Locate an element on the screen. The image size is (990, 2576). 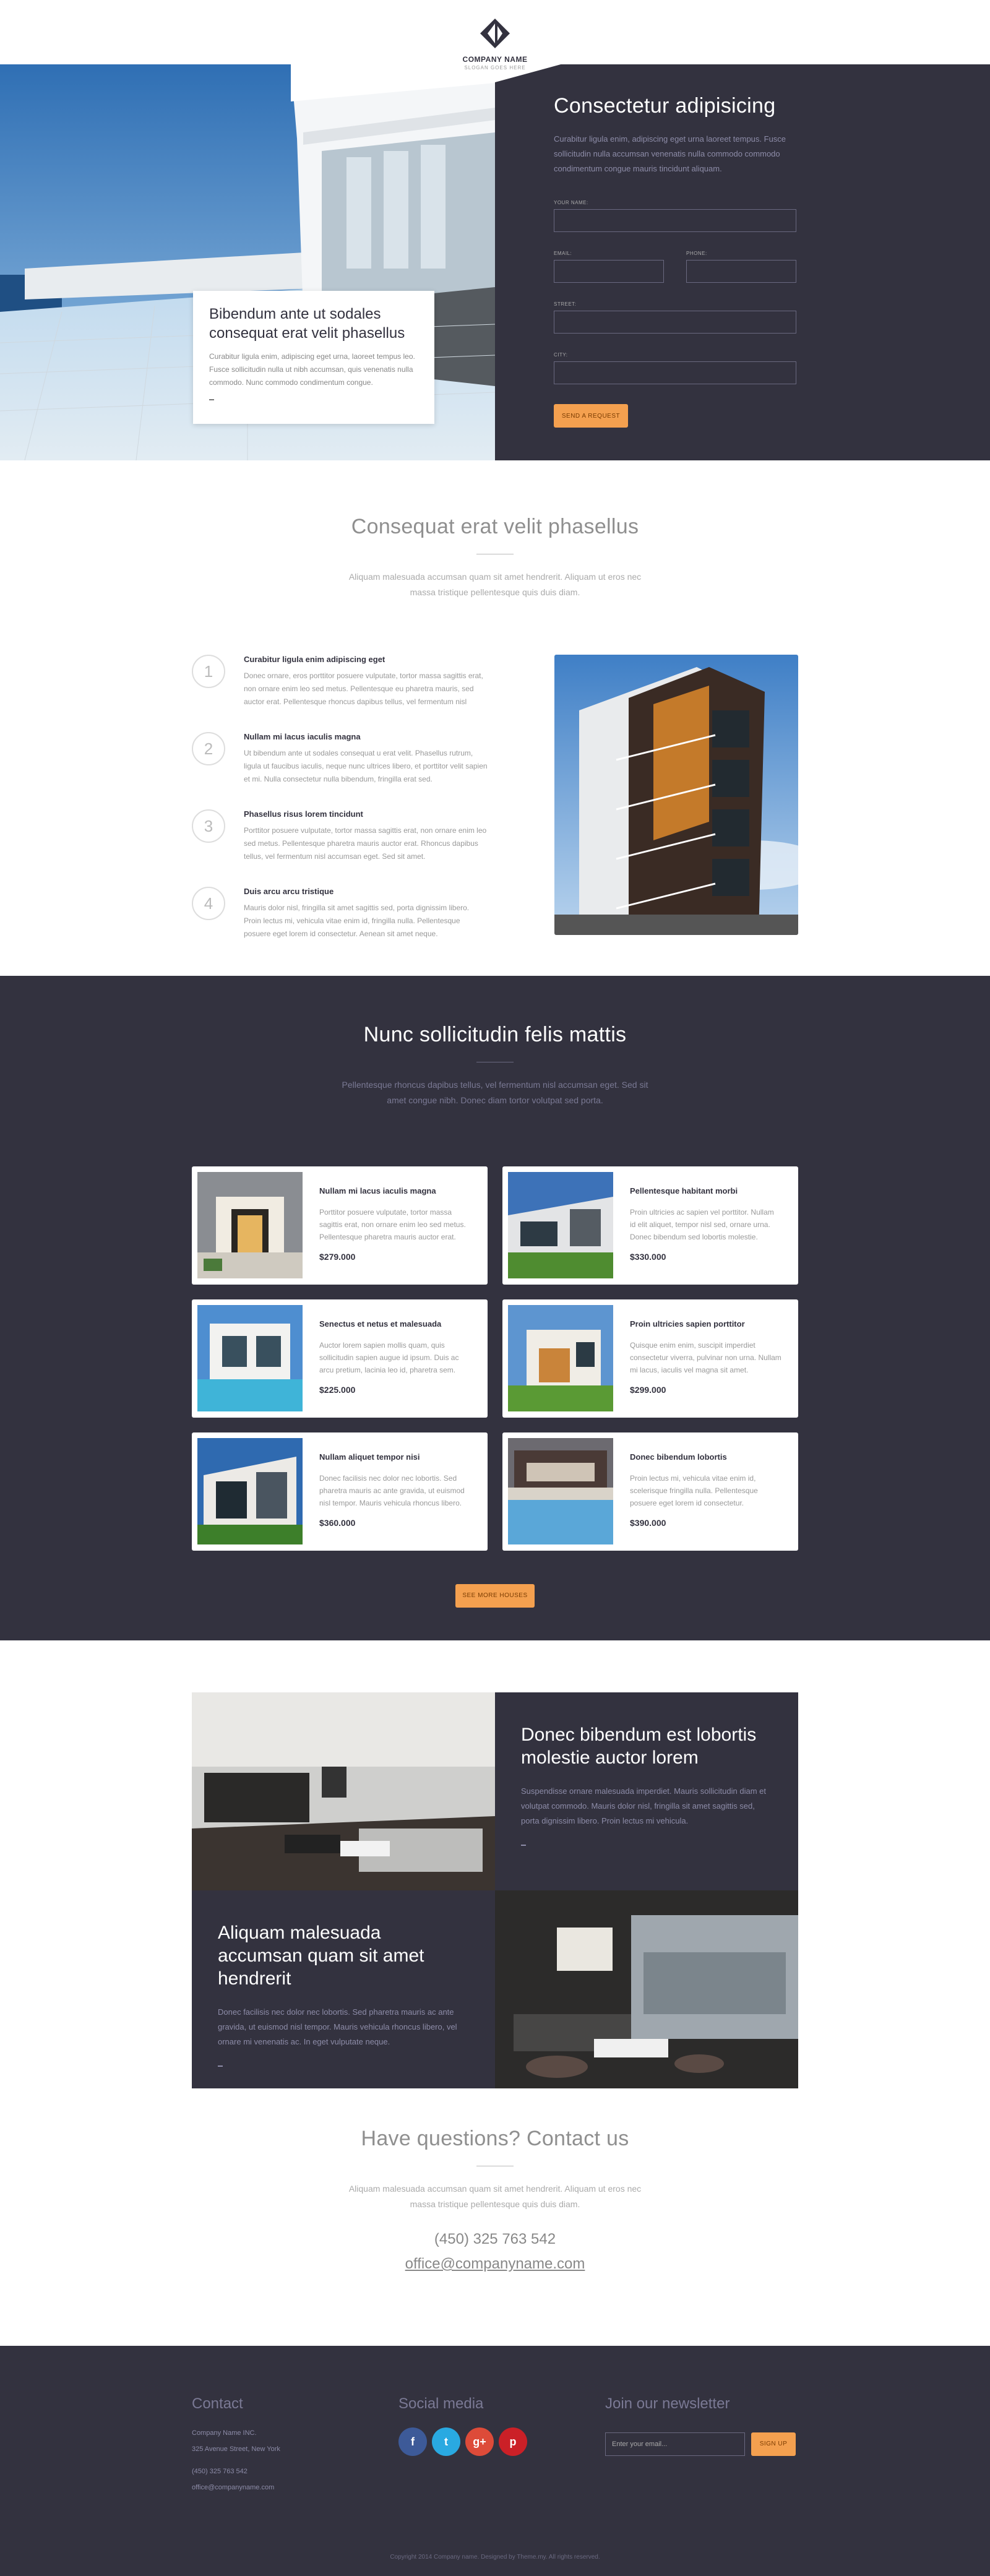
header: COMPANY NAME SLOGAN GOES HERE is located at coordinates (495, 41).